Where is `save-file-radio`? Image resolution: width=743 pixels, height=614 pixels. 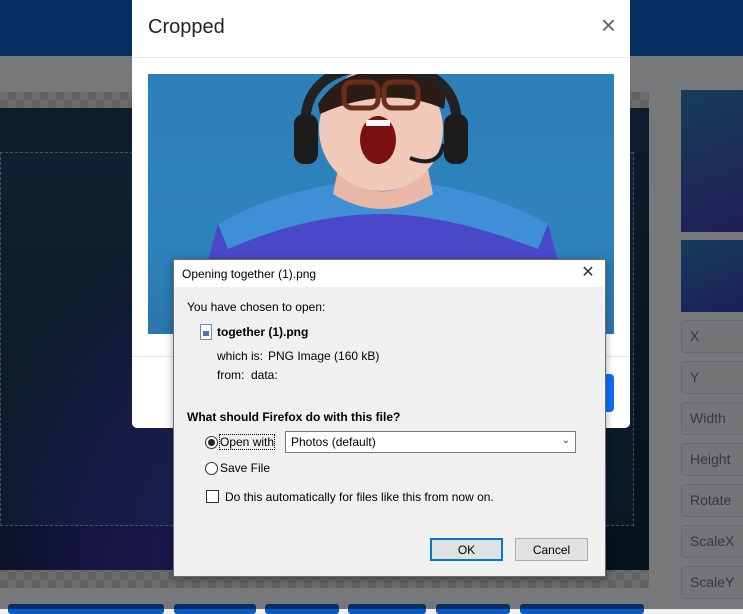
save-file-radio is located at coordinates (211, 468).